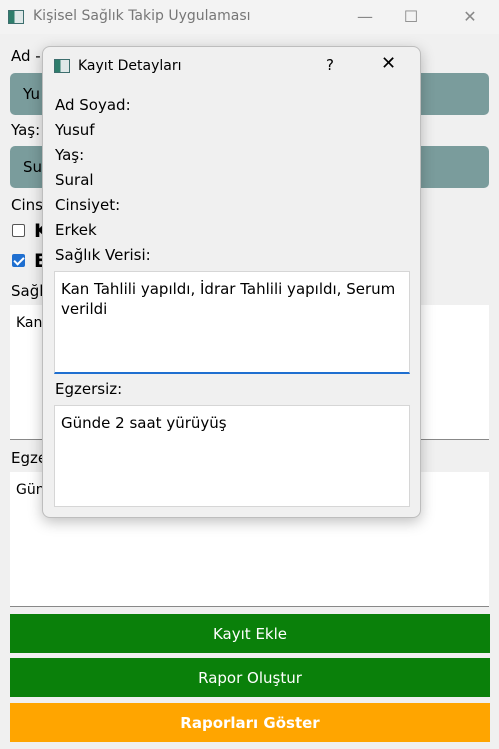  Describe the element at coordinates (29, 323) in the screenshot. I see `health-textarea-value: Kan` at that location.